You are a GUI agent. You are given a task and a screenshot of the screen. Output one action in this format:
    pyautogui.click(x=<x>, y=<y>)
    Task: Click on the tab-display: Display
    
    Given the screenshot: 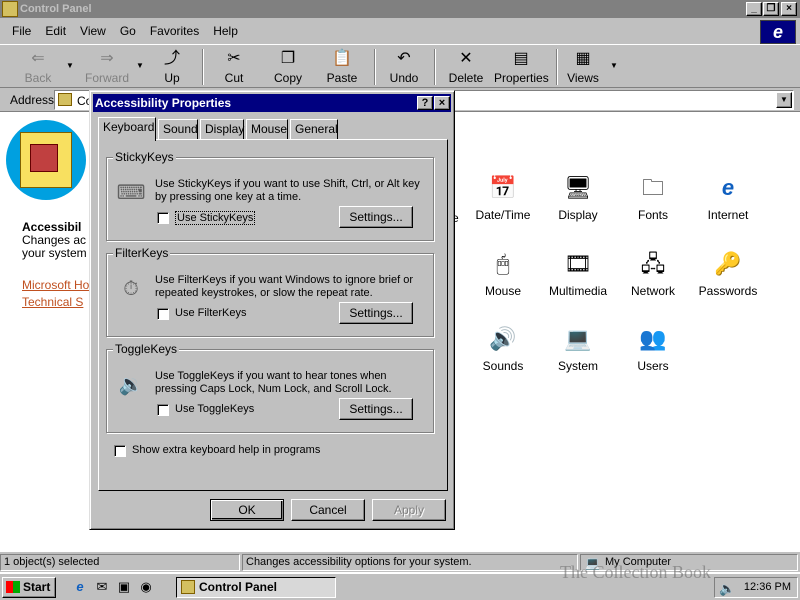 What is the action you would take?
    pyautogui.click(x=222, y=129)
    